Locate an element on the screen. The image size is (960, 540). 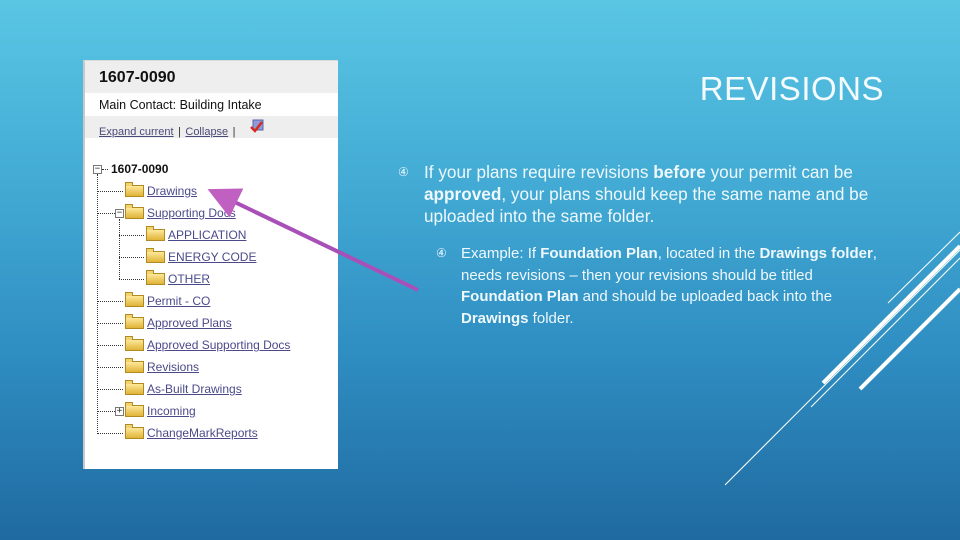
decorative-lines is located at coordinates (842, 358).